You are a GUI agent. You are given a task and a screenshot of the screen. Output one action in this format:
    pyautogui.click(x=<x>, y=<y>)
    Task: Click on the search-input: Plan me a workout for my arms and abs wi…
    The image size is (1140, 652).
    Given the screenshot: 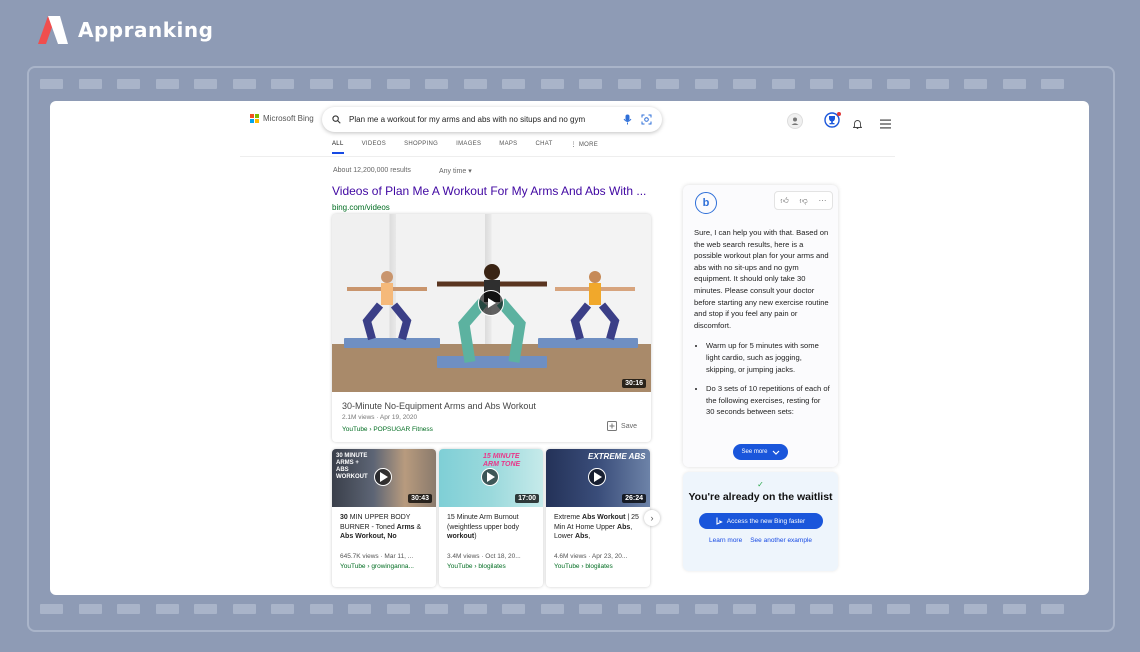 What is the action you would take?
    pyautogui.click(x=486, y=119)
    